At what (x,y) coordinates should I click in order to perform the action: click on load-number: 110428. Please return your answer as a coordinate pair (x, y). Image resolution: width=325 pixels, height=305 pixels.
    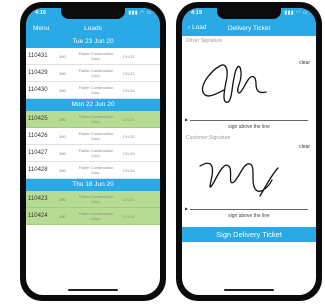
    Looking at the image, I should click on (38, 170).